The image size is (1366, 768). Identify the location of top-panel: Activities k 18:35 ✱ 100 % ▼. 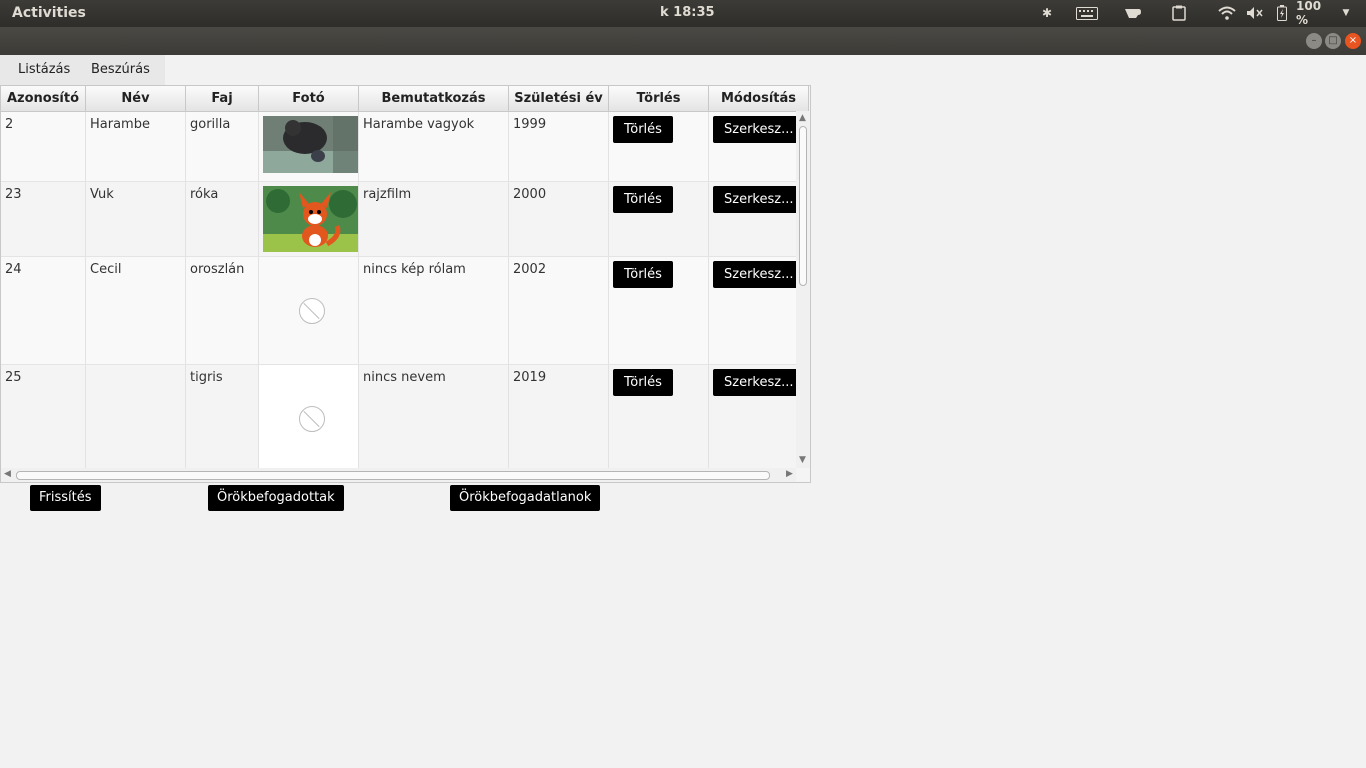
(683, 13).